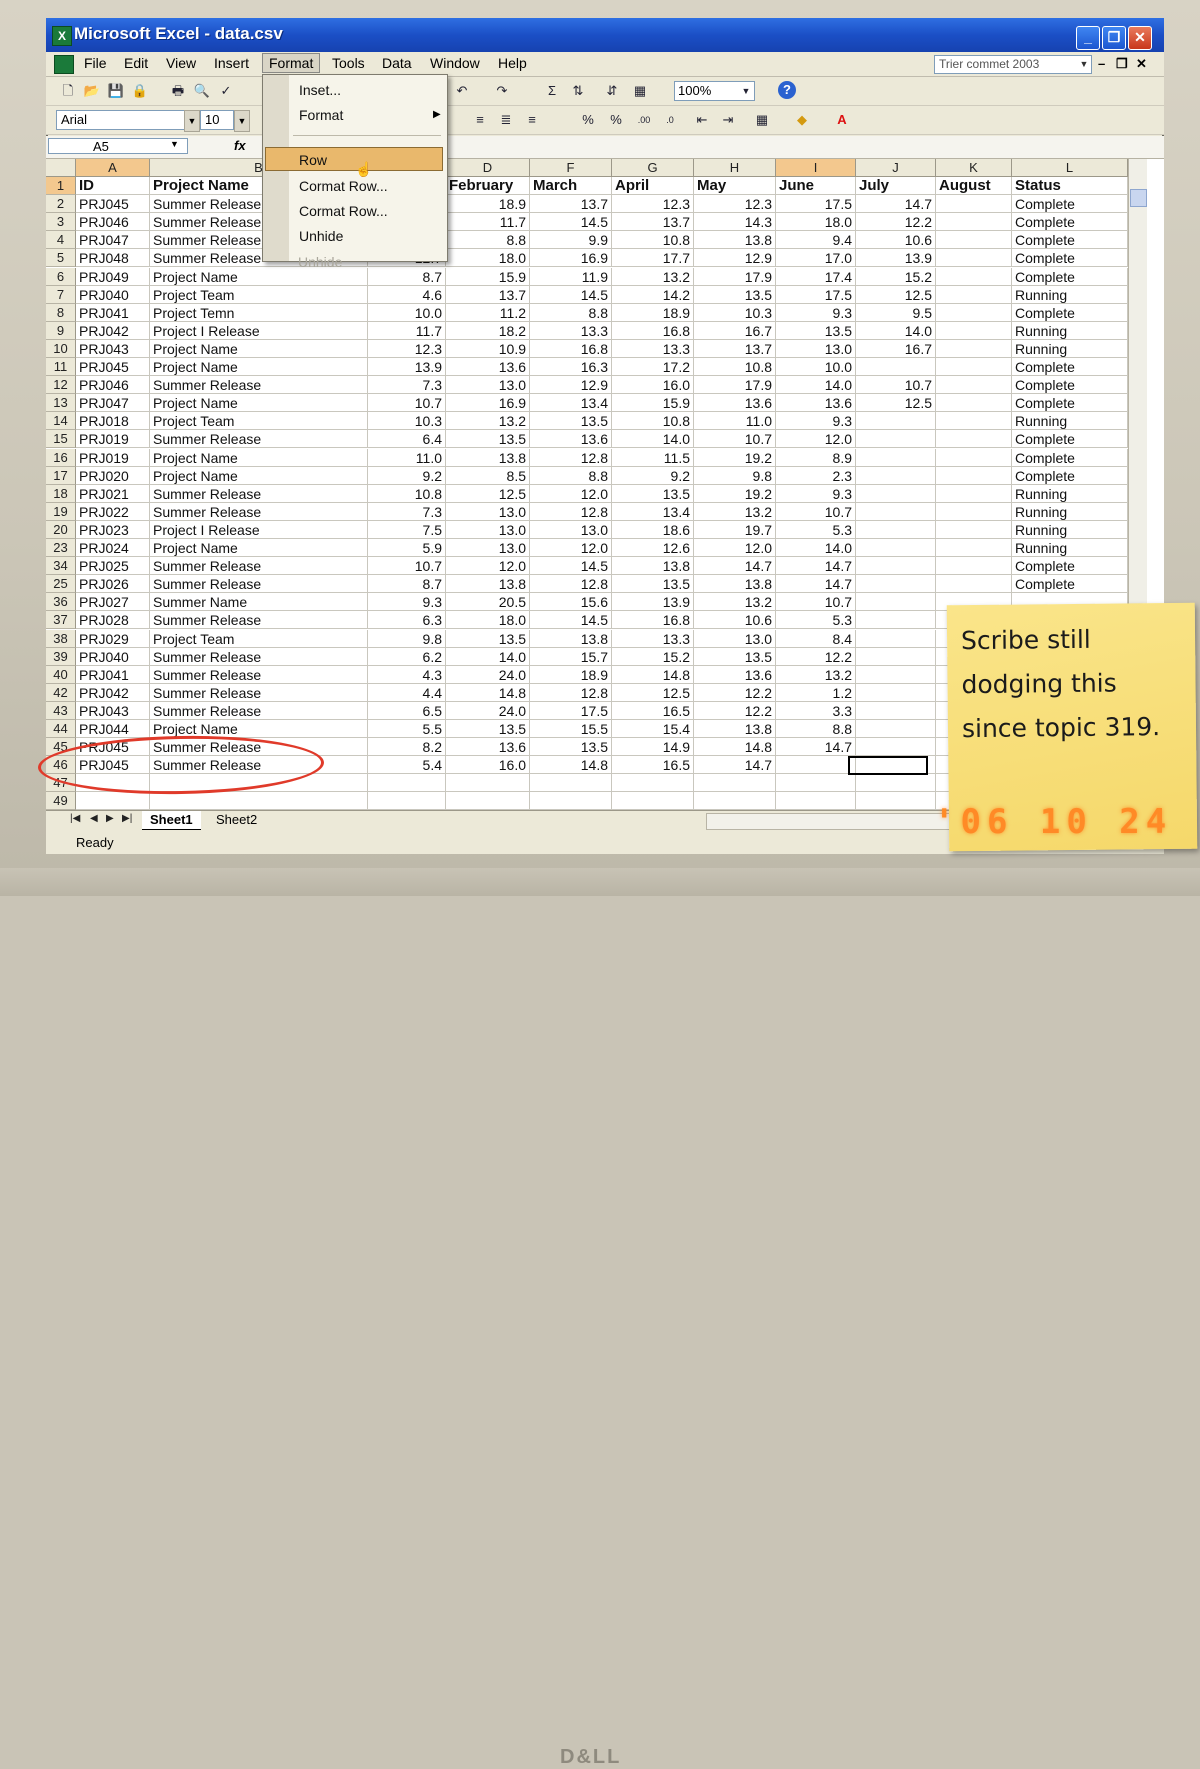 The width and height of the screenshot is (1200, 1769). What do you see at coordinates (735, 566) in the screenshot?
I see `table-cell: 14.7` at bounding box center [735, 566].